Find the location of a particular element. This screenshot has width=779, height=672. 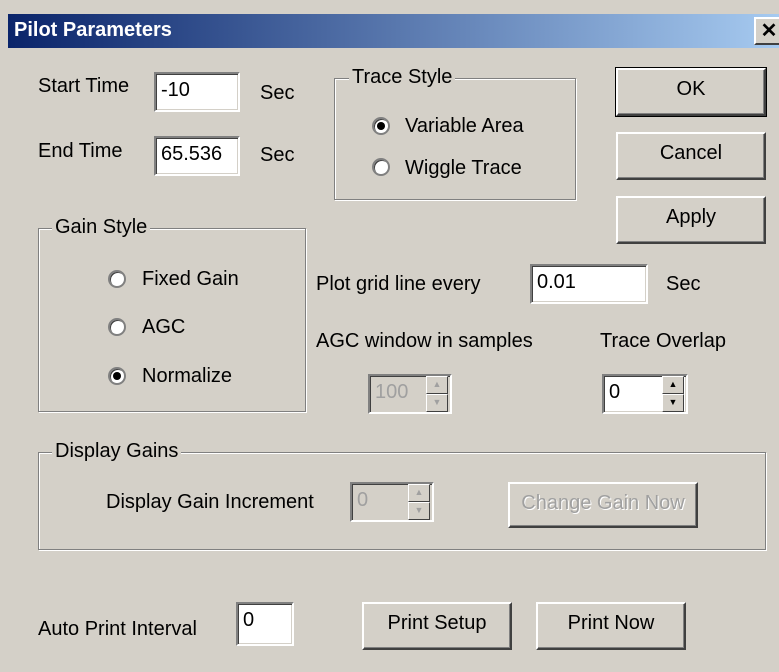

display-gain-spinner: ▲ ▼ is located at coordinates (419, 502).